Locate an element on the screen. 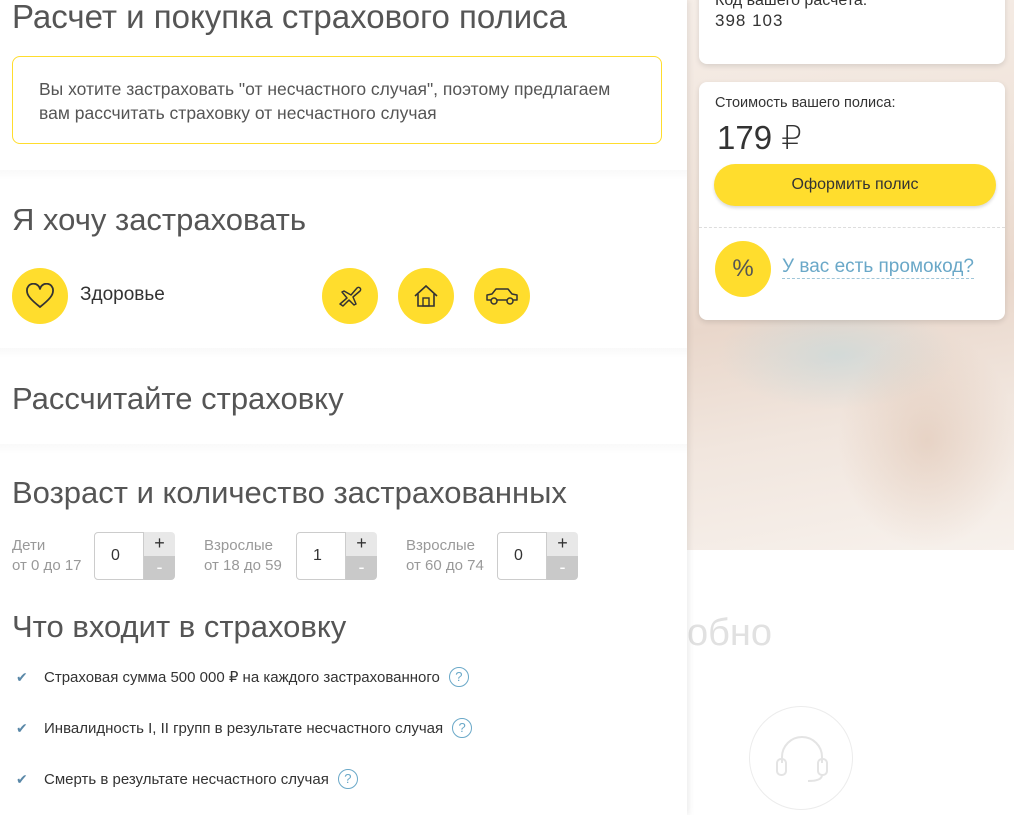 The height and width of the screenshot is (815, 1014). age-group-range: от 18 до 59 is located at coordinates (243, 565).